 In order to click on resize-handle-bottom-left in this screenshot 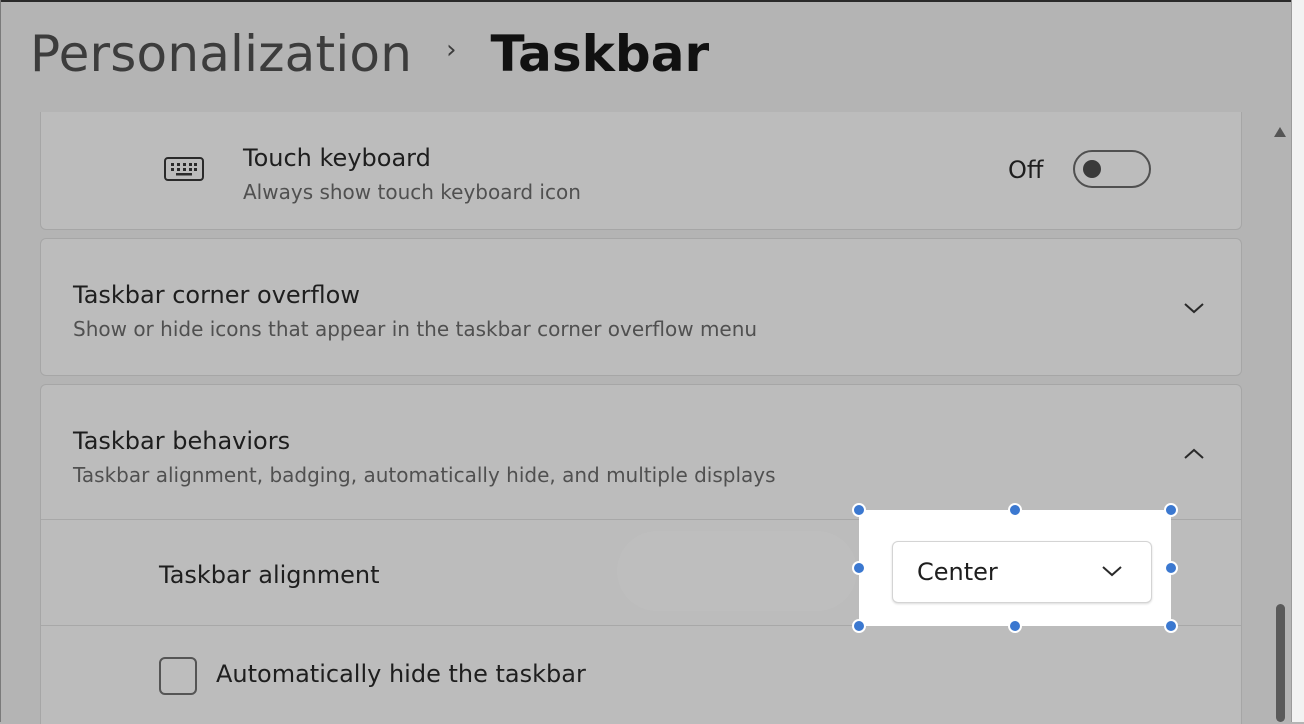, I will do `click(859, 626)`.